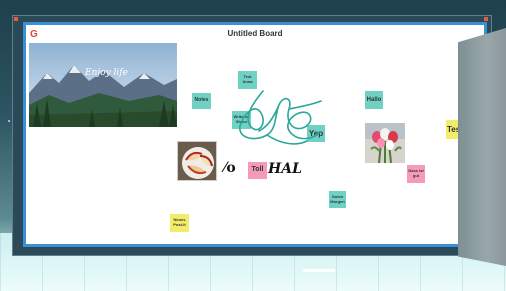 This screenshot has height=291, width=506. What do you see at coordinates (255, 33) in the screenshot?
I see `board-title: Untitled Board` at bounding box center [255, 33].